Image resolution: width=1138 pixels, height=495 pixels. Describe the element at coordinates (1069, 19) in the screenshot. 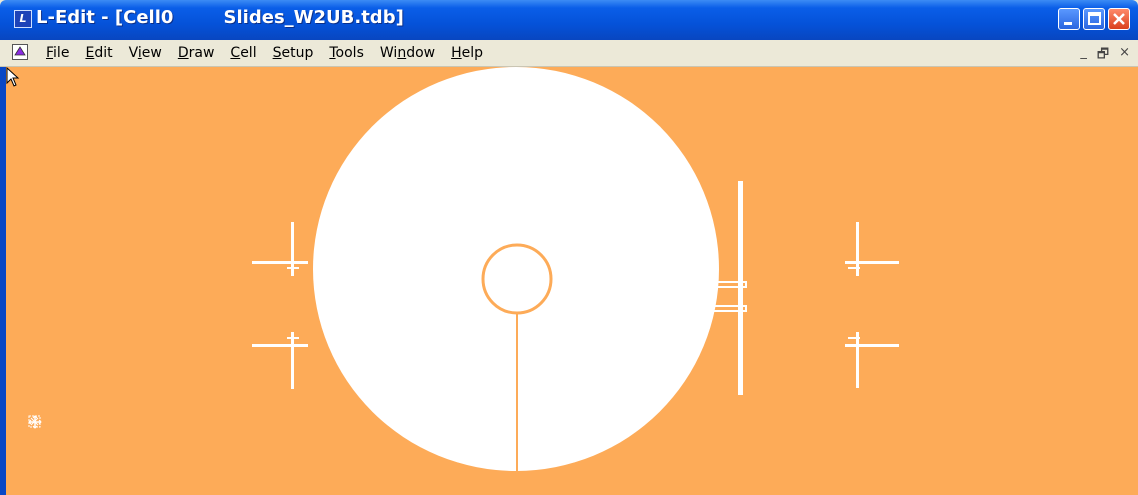

I see `minimize-button` at that location.